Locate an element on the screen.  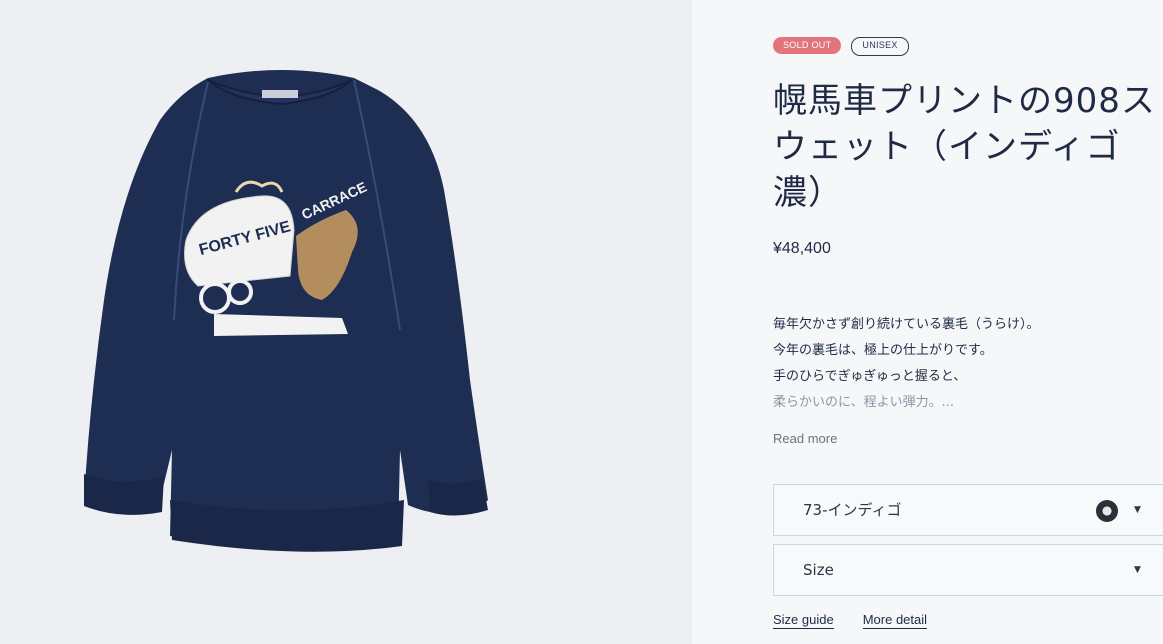
description-line: 今年の裏毛は、極上の仕上がりです。 is located at coordinates (883, 350).